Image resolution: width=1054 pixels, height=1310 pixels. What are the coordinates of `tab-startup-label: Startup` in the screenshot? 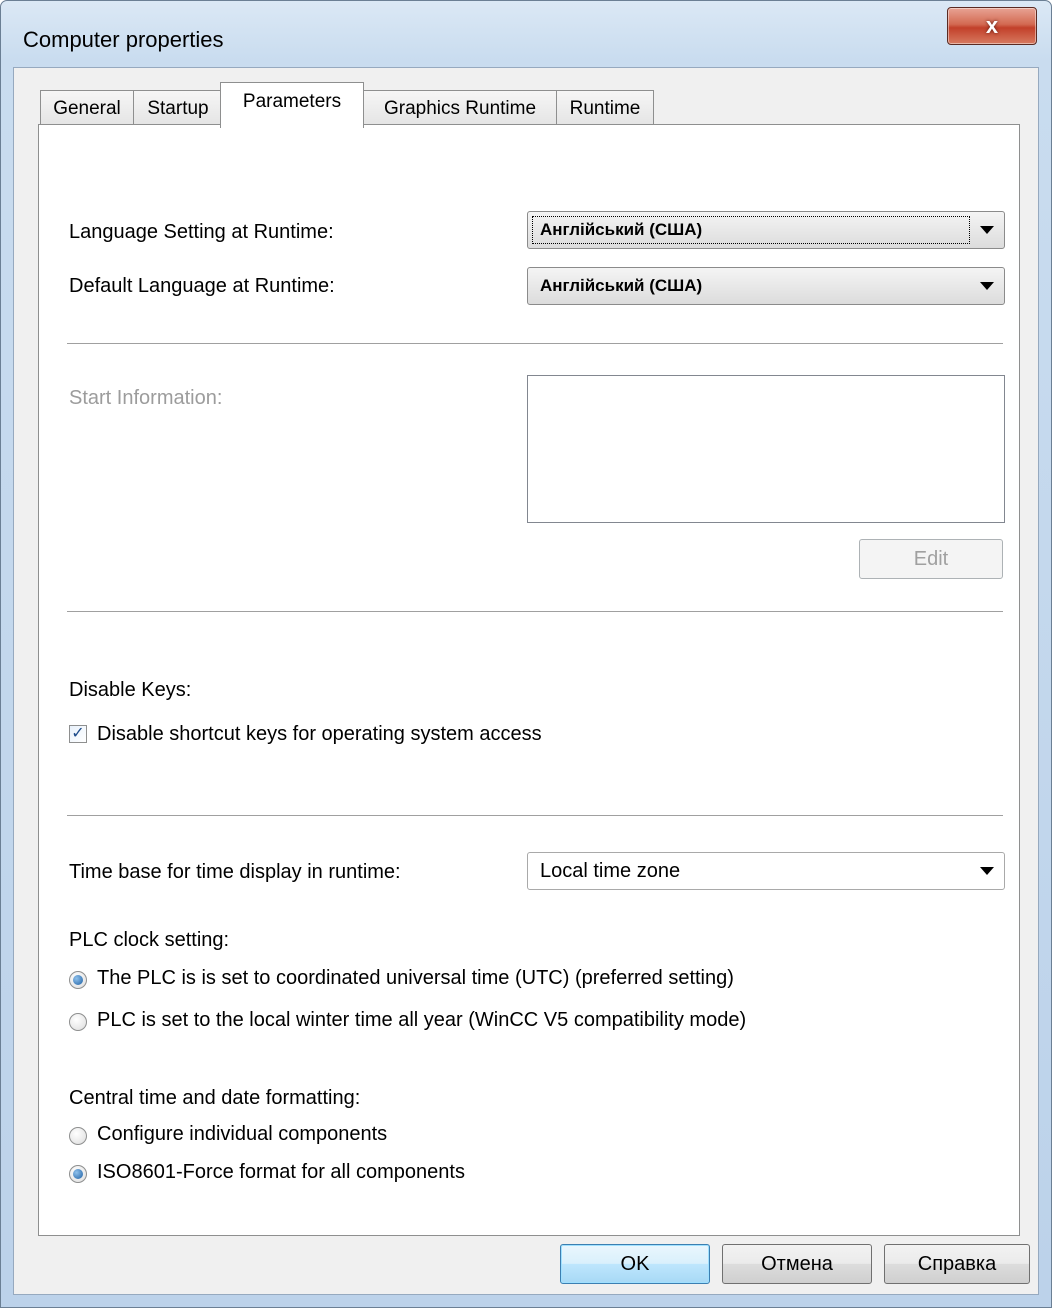 It's located at (178, 108).